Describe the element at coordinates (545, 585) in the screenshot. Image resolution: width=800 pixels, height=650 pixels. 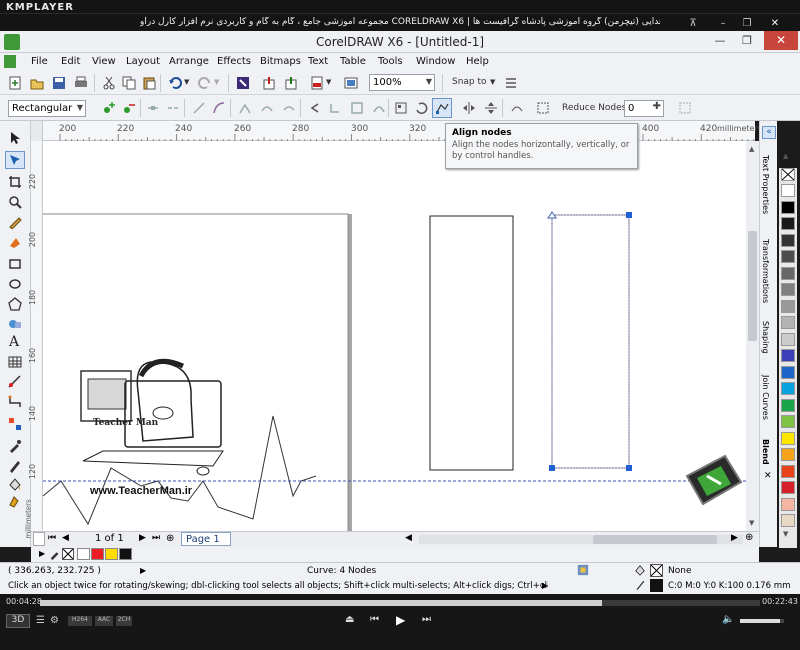
I see `hint-menu-icon: ▶` at that location.